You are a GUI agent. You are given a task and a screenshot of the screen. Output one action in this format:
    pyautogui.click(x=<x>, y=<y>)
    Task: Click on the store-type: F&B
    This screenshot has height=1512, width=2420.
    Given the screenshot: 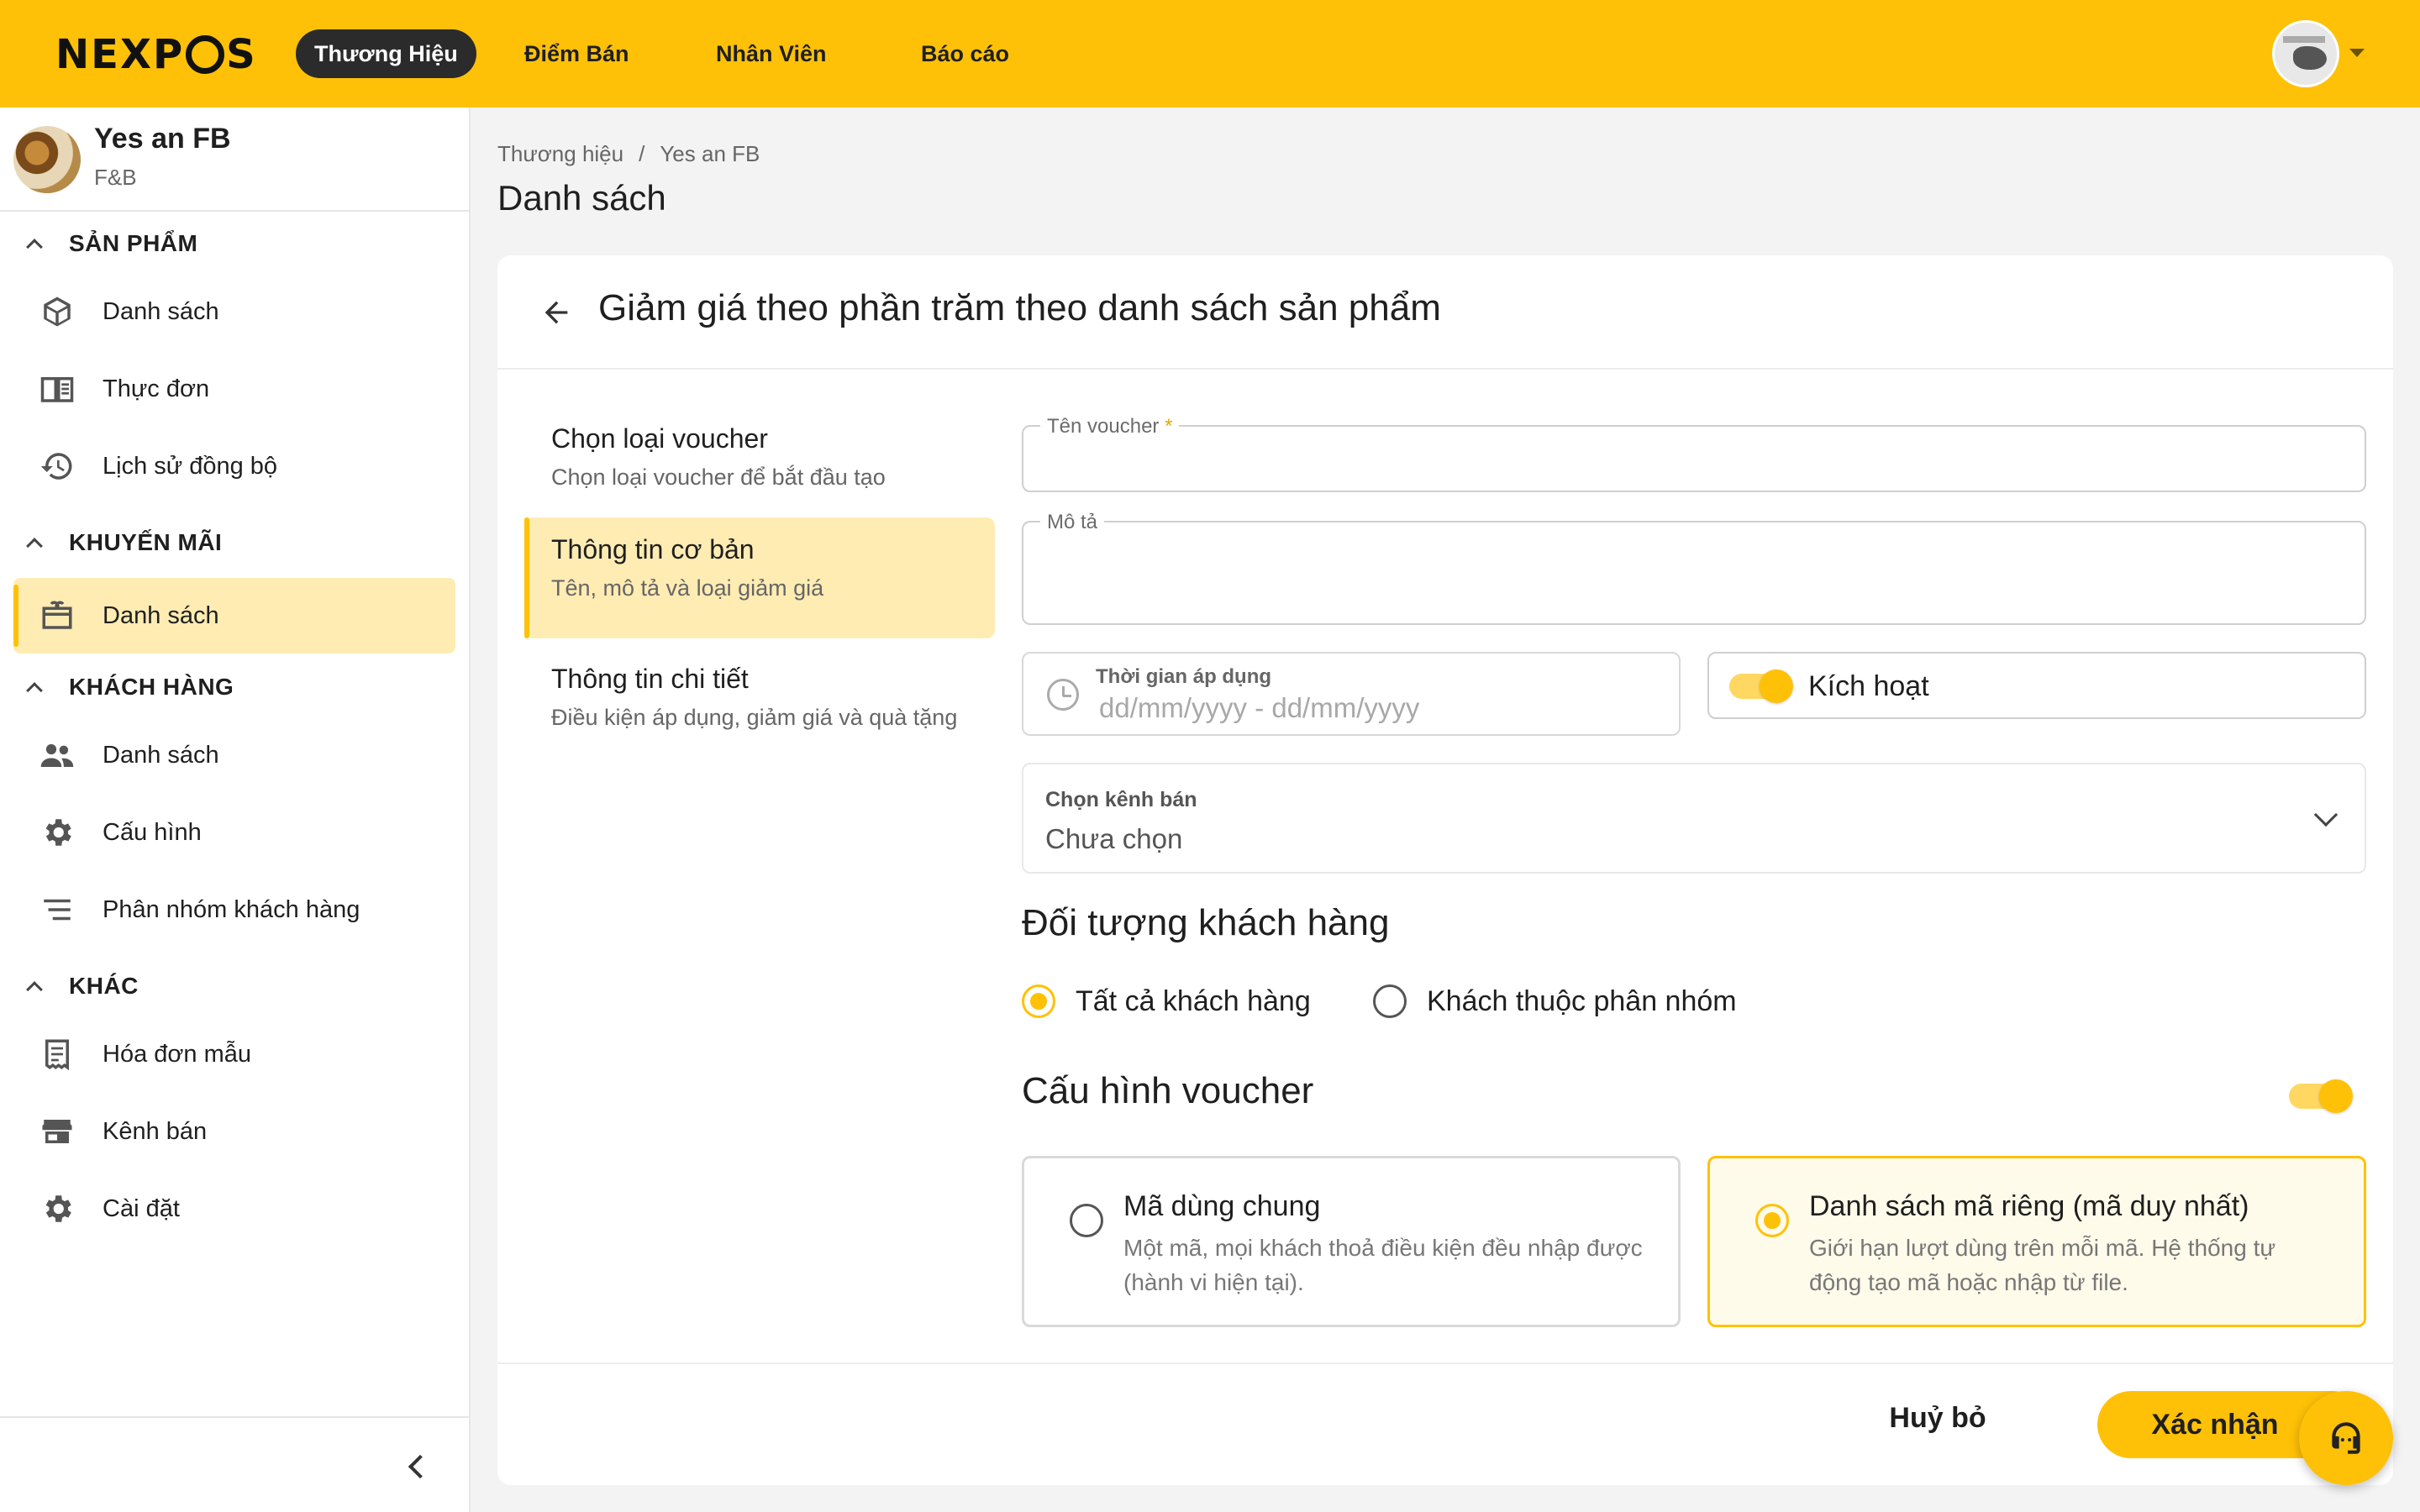 What is the action you would take?
    pyautogui.click(x=116, y=177)
    